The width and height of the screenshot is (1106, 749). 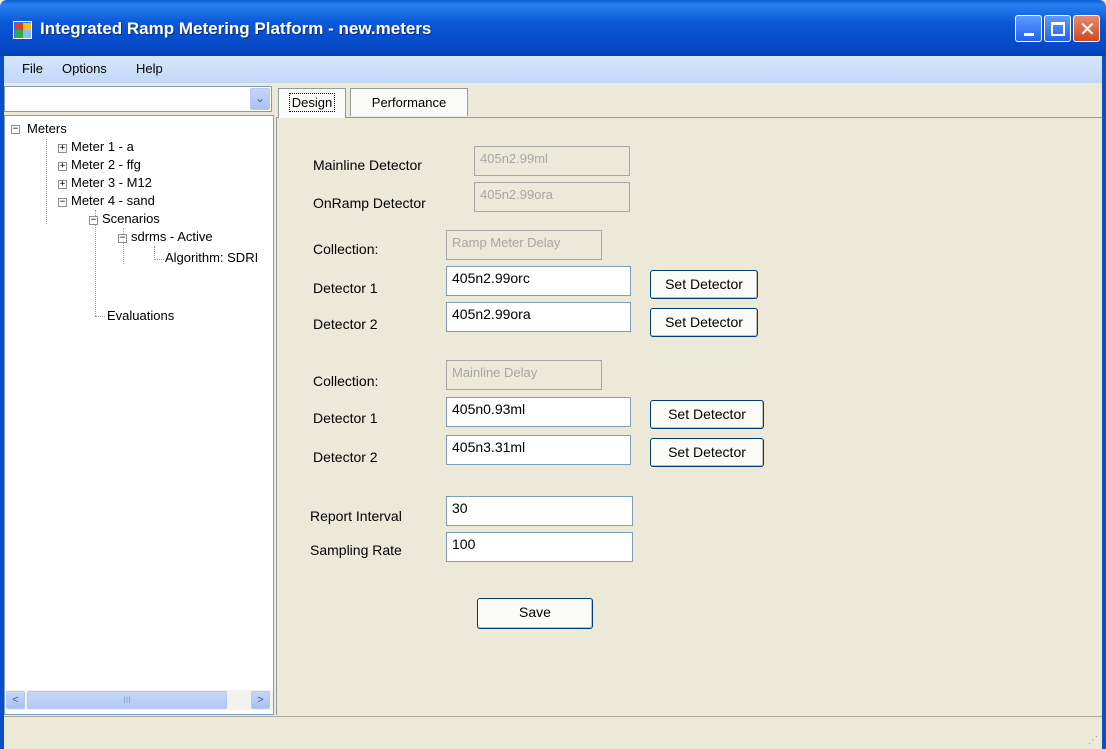 I want to click on menu-help: Help, so click(x=149, y=68).